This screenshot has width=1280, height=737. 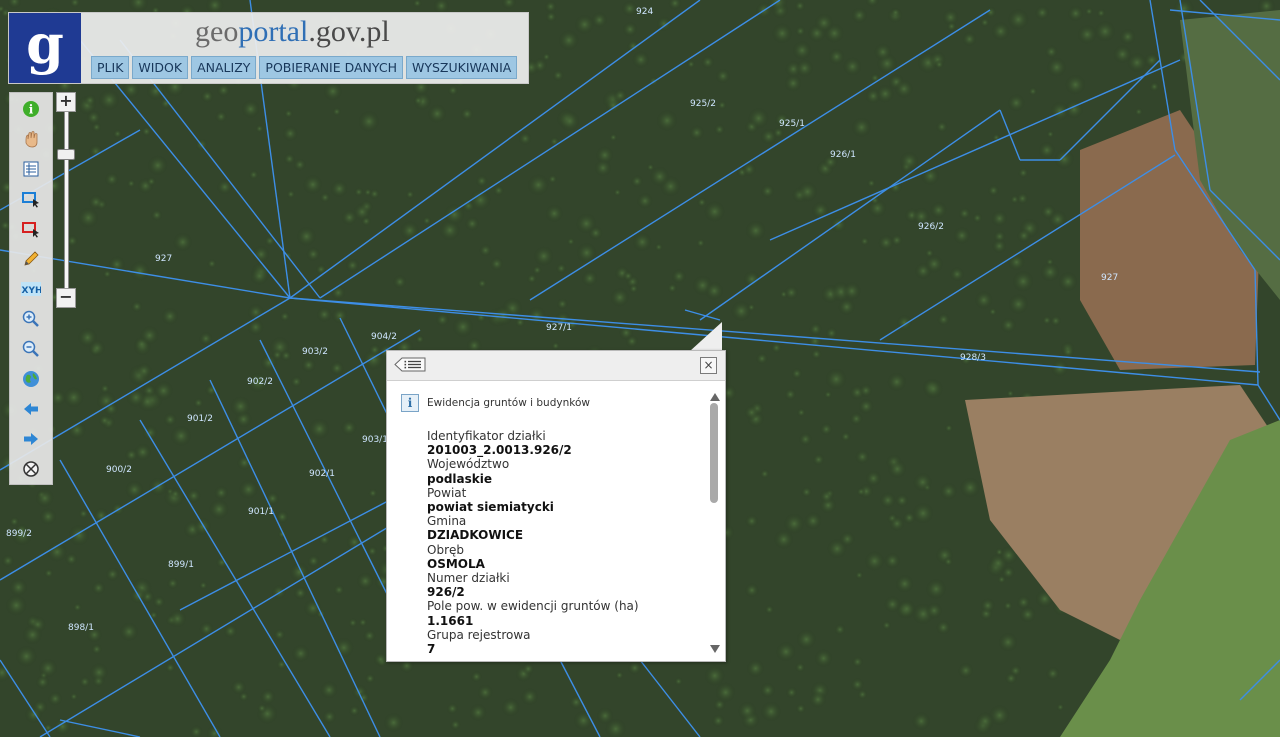 I want to click on xyh-icon: XYH, so click(x=31, y=289).